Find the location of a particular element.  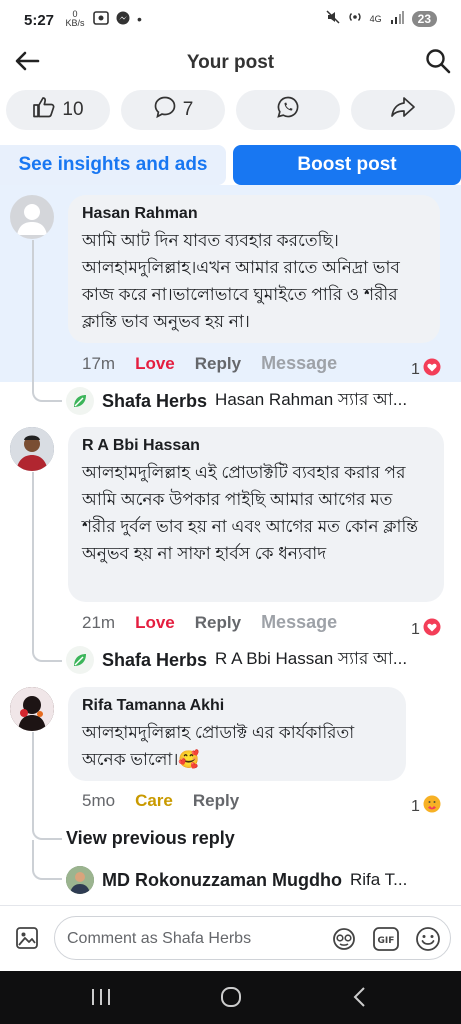

comment-meta: 21m Love Reply Message is located at coordinates (209, 622).